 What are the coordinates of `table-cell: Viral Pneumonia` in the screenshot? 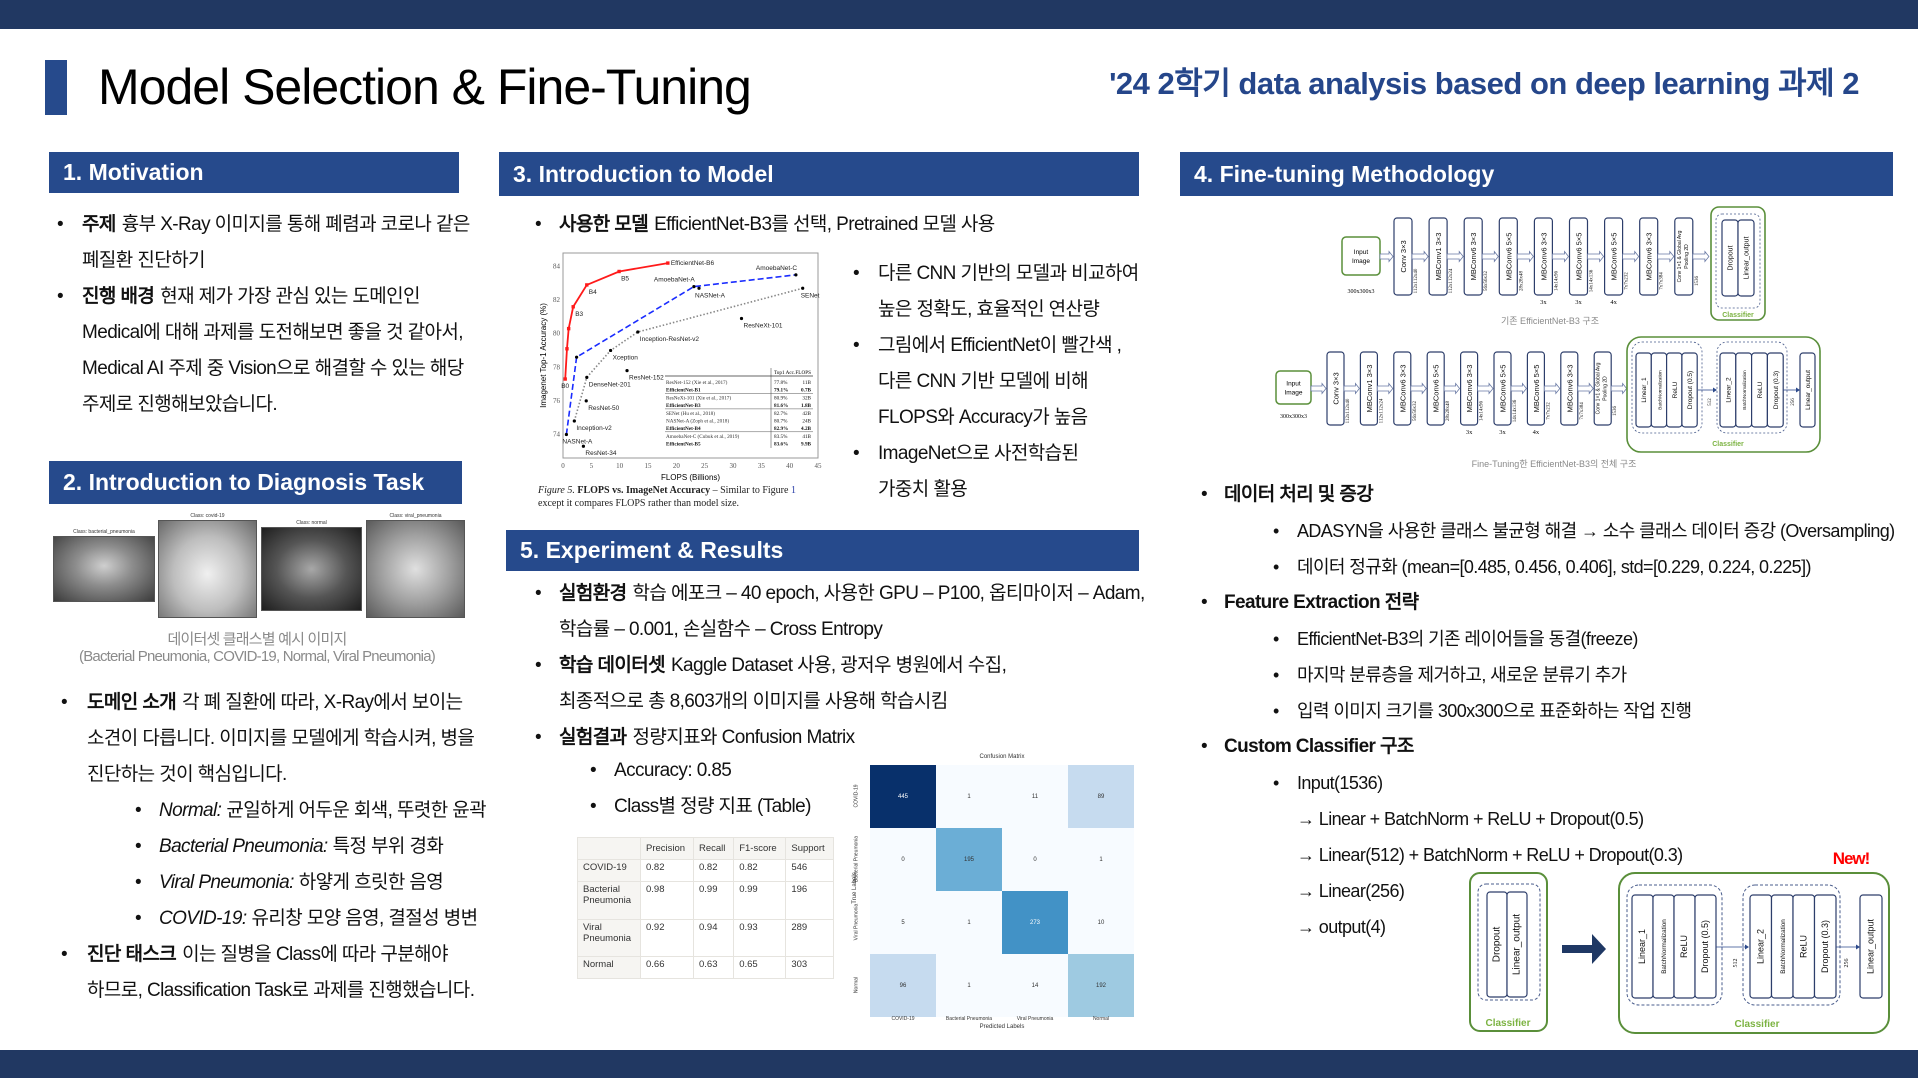 It's located at (609, 937).